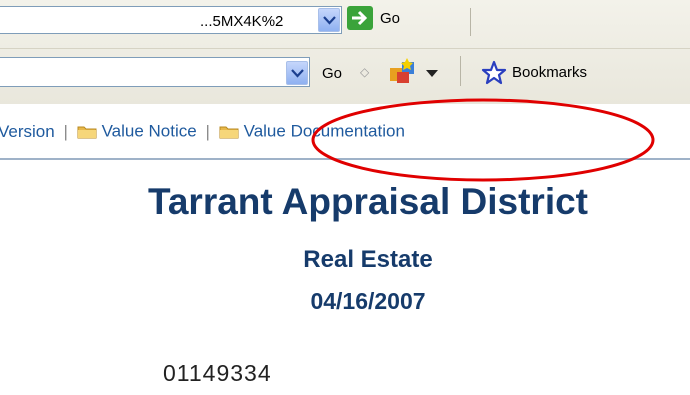 The width and height of the screenshot is (690, 395). What do you see at coordinates (332, 73) in the screenshot?
I see `search-go-button: Go` at bounding box center [332, 73].